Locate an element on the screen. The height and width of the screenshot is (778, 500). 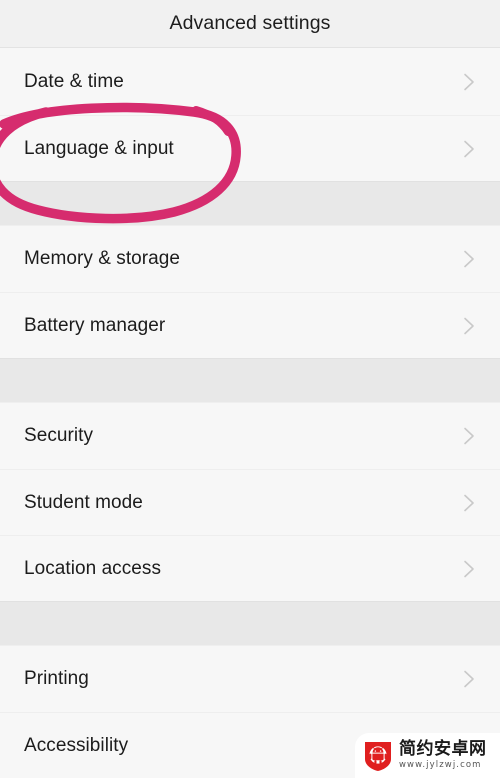
settings-row-label: Location access is located at coordinates (92, 568).